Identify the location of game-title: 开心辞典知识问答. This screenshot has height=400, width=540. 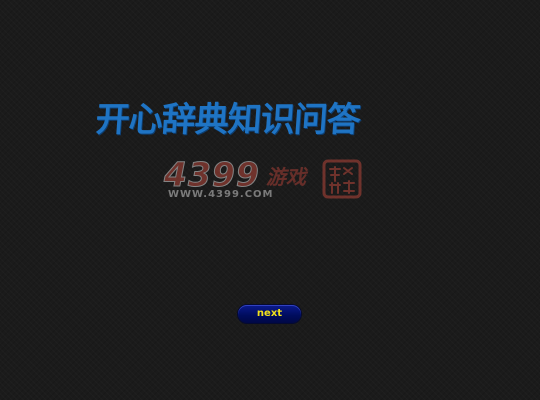
(228, 120).